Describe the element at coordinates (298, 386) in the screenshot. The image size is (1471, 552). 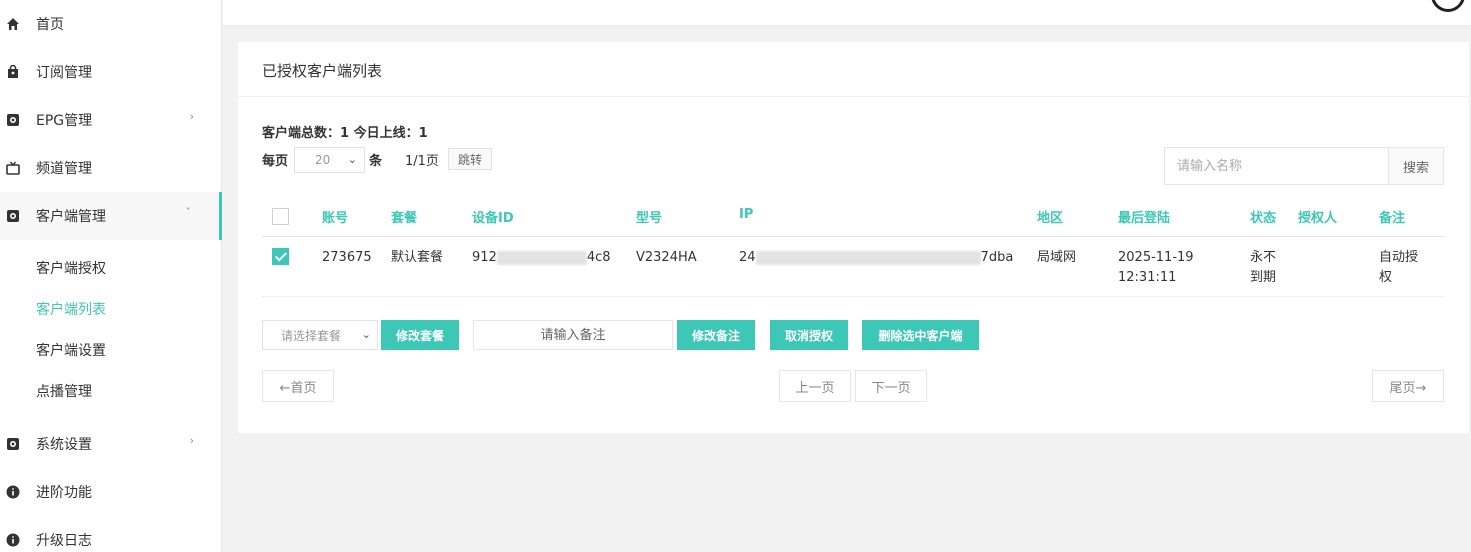
I see `first-page-button: ←首页` at that location.